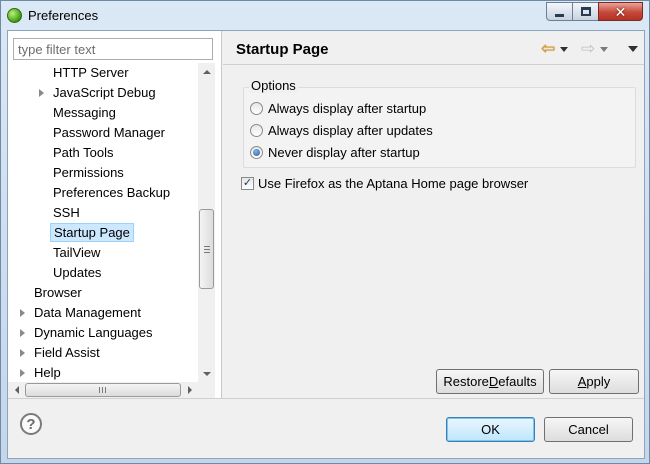 This screenshot has width=650, height=464. What do you see at coordinates (93, 332) in the screenshot?
I see `tree-item: Dynamic Languages` at bounding box center [93, 332].